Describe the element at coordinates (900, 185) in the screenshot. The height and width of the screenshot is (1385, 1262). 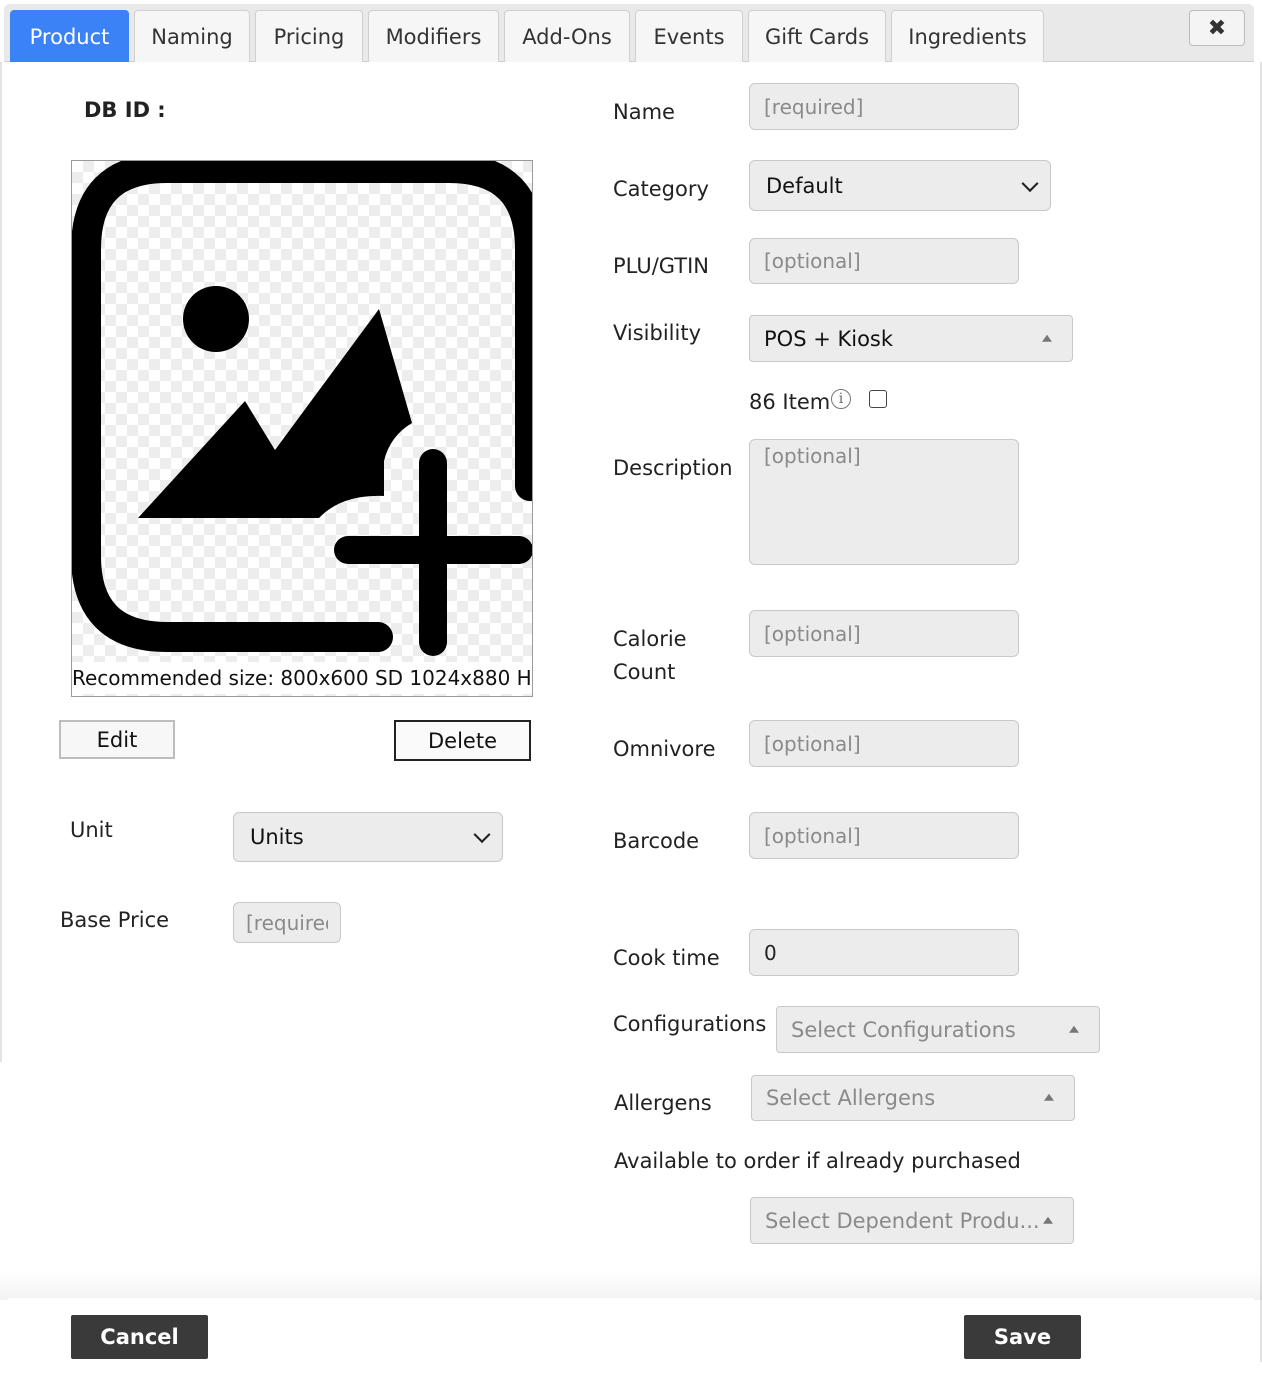
I see `category-select: Default` at that location.